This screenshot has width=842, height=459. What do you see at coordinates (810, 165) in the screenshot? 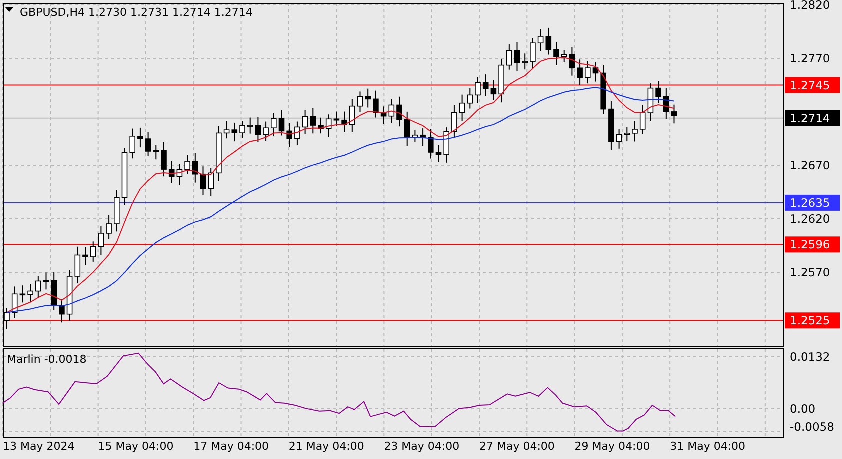
I see `price-axis-label: 1.2670` at bounding box center [810, 165].